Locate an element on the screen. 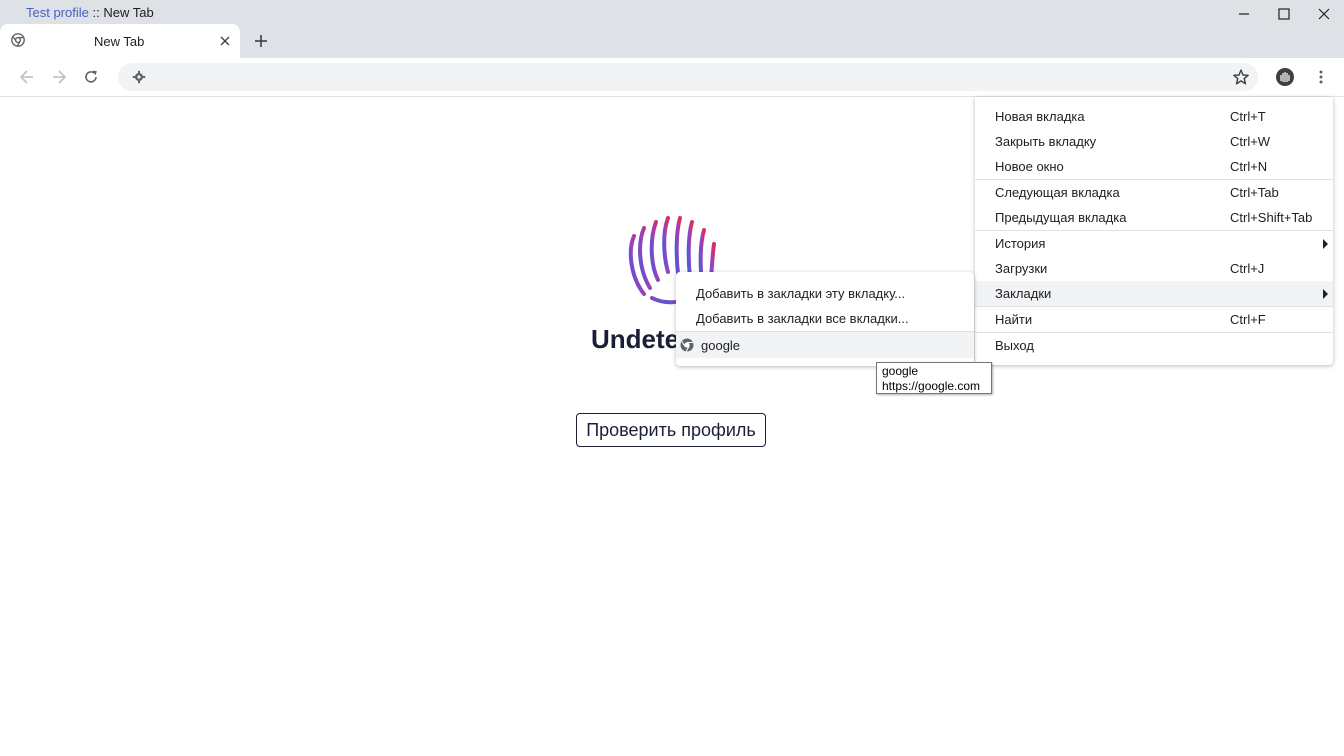 This screenshot has height=756, width=1344. toolbar is located at coordinates (672, 77).